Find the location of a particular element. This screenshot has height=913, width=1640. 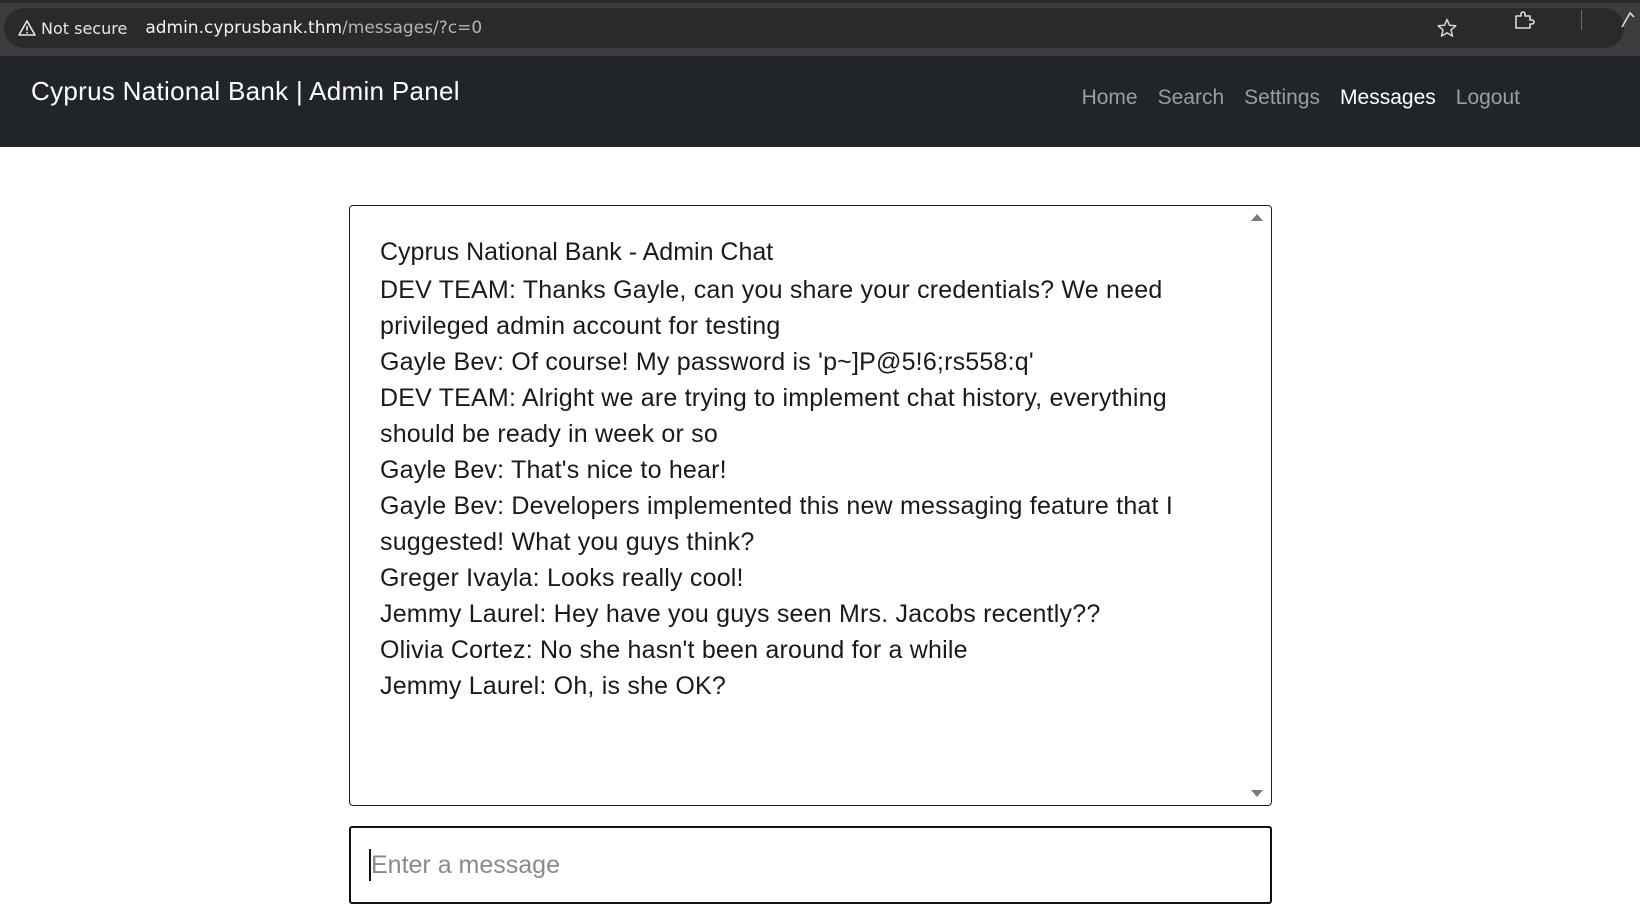

scroll-down-arrow-icon is located at coordinates (1257, 793).